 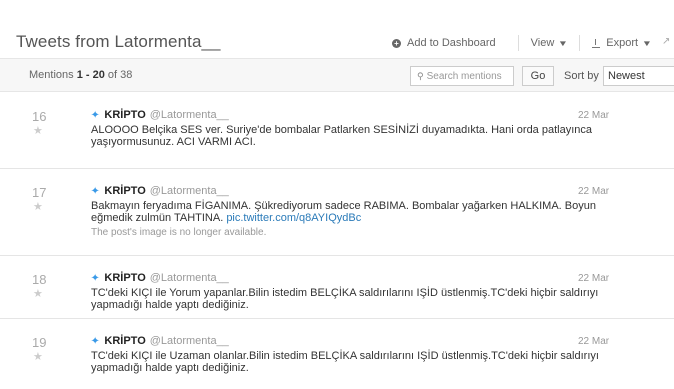 I want to click on export-label: Export, so click(x=622, y=43).